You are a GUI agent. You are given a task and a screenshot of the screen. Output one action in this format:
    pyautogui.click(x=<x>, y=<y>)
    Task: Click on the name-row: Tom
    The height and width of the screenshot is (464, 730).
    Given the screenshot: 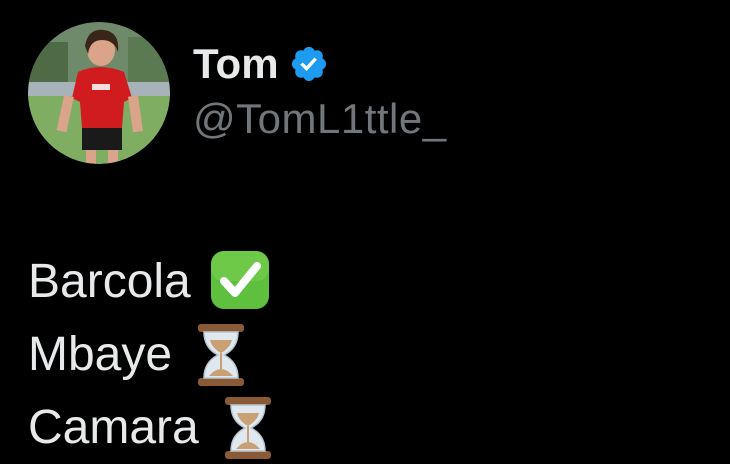 What is the action you would take?
    pyautogui.click(x=320, y=64)
    